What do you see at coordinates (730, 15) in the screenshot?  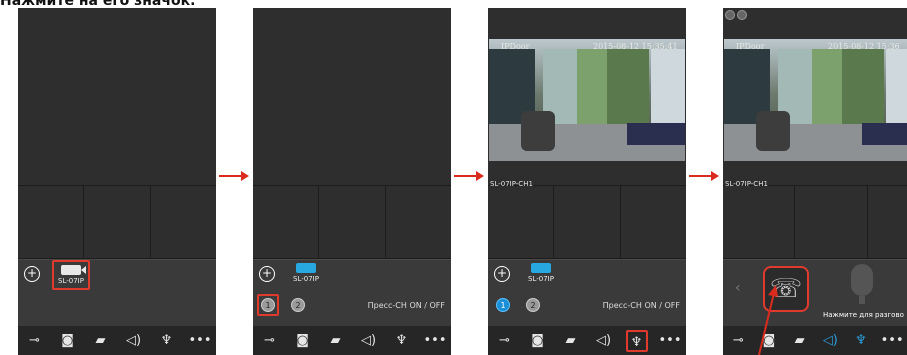 I see `record-status-icon` at bounding box center [730, 15].